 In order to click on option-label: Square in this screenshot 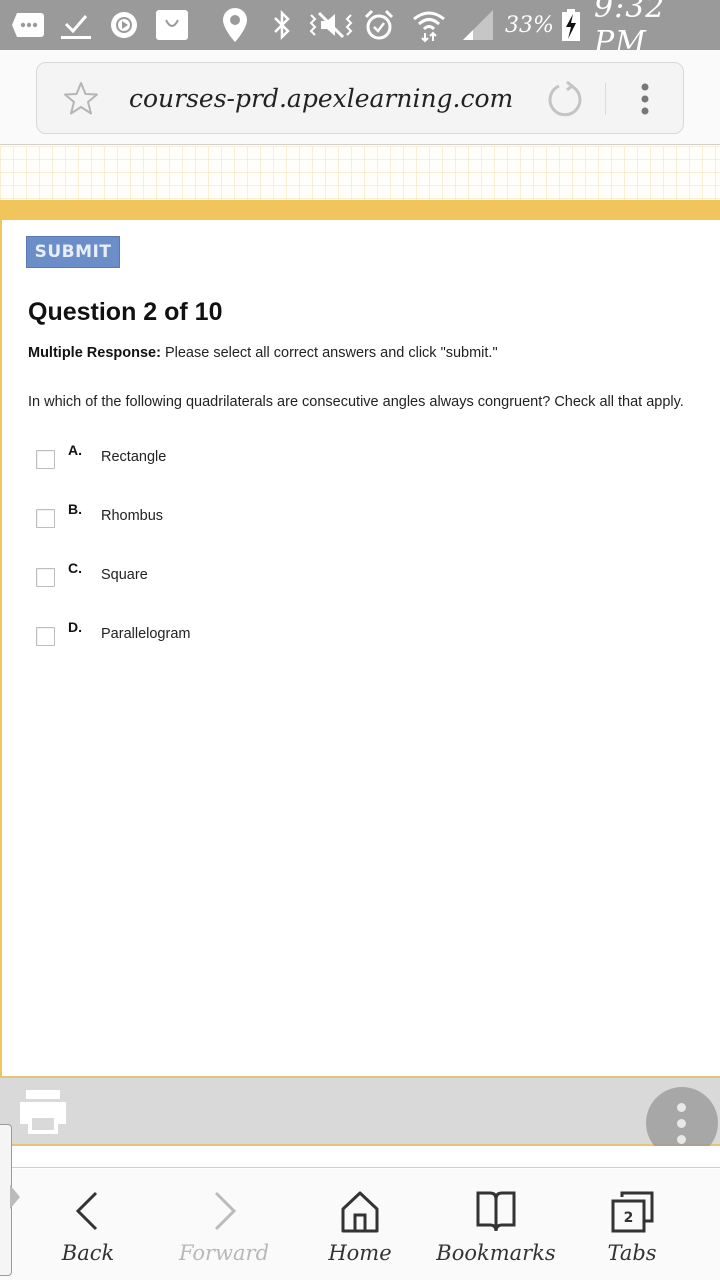, I will do `click(124, 575)`.